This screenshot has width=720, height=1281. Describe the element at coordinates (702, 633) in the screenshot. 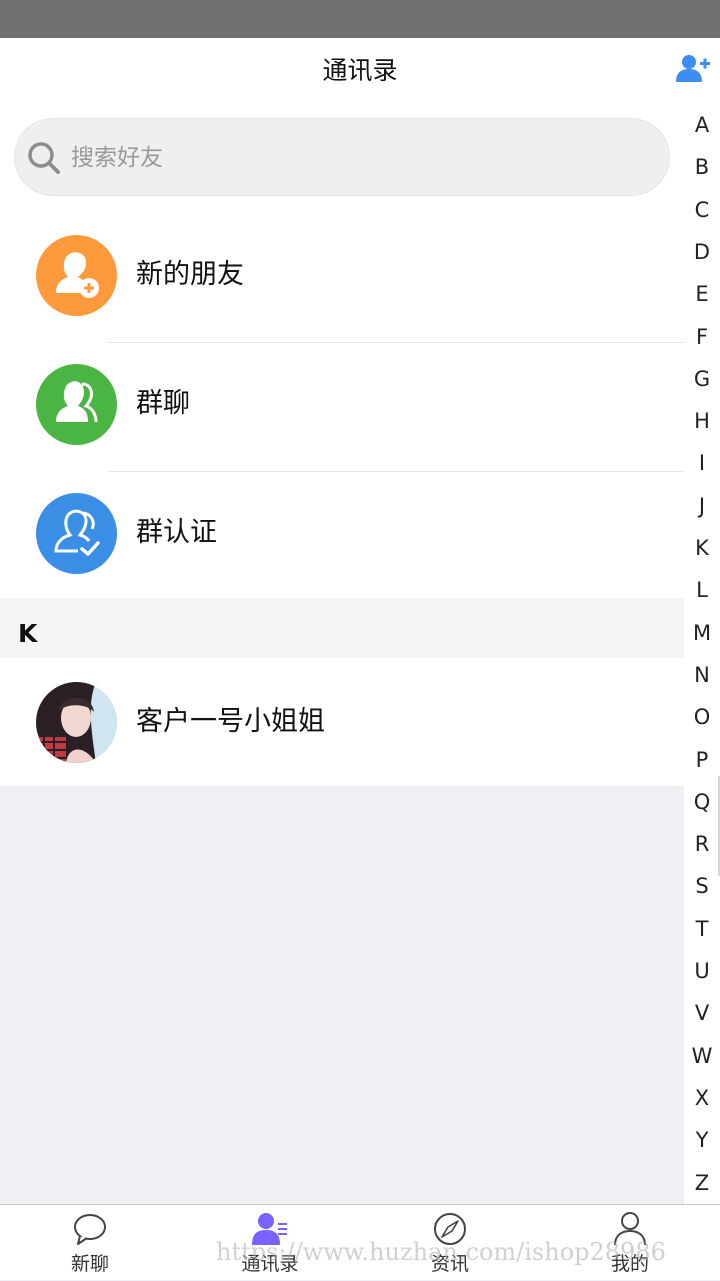

I see `index-letter-m: M` at that location.